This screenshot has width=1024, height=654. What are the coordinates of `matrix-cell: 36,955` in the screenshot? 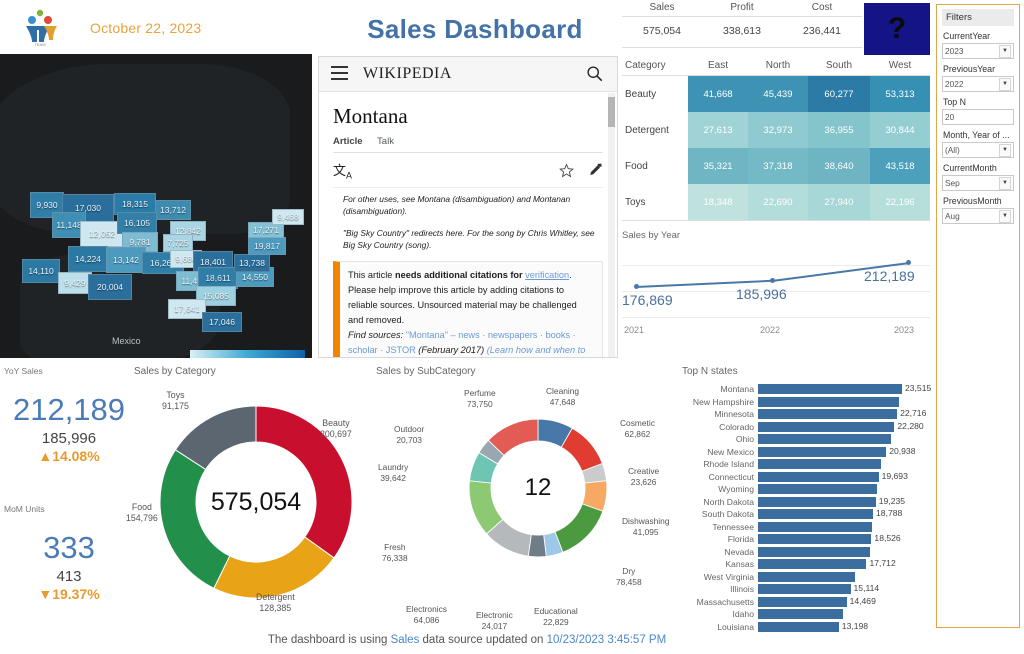 It's located at (838, 130).